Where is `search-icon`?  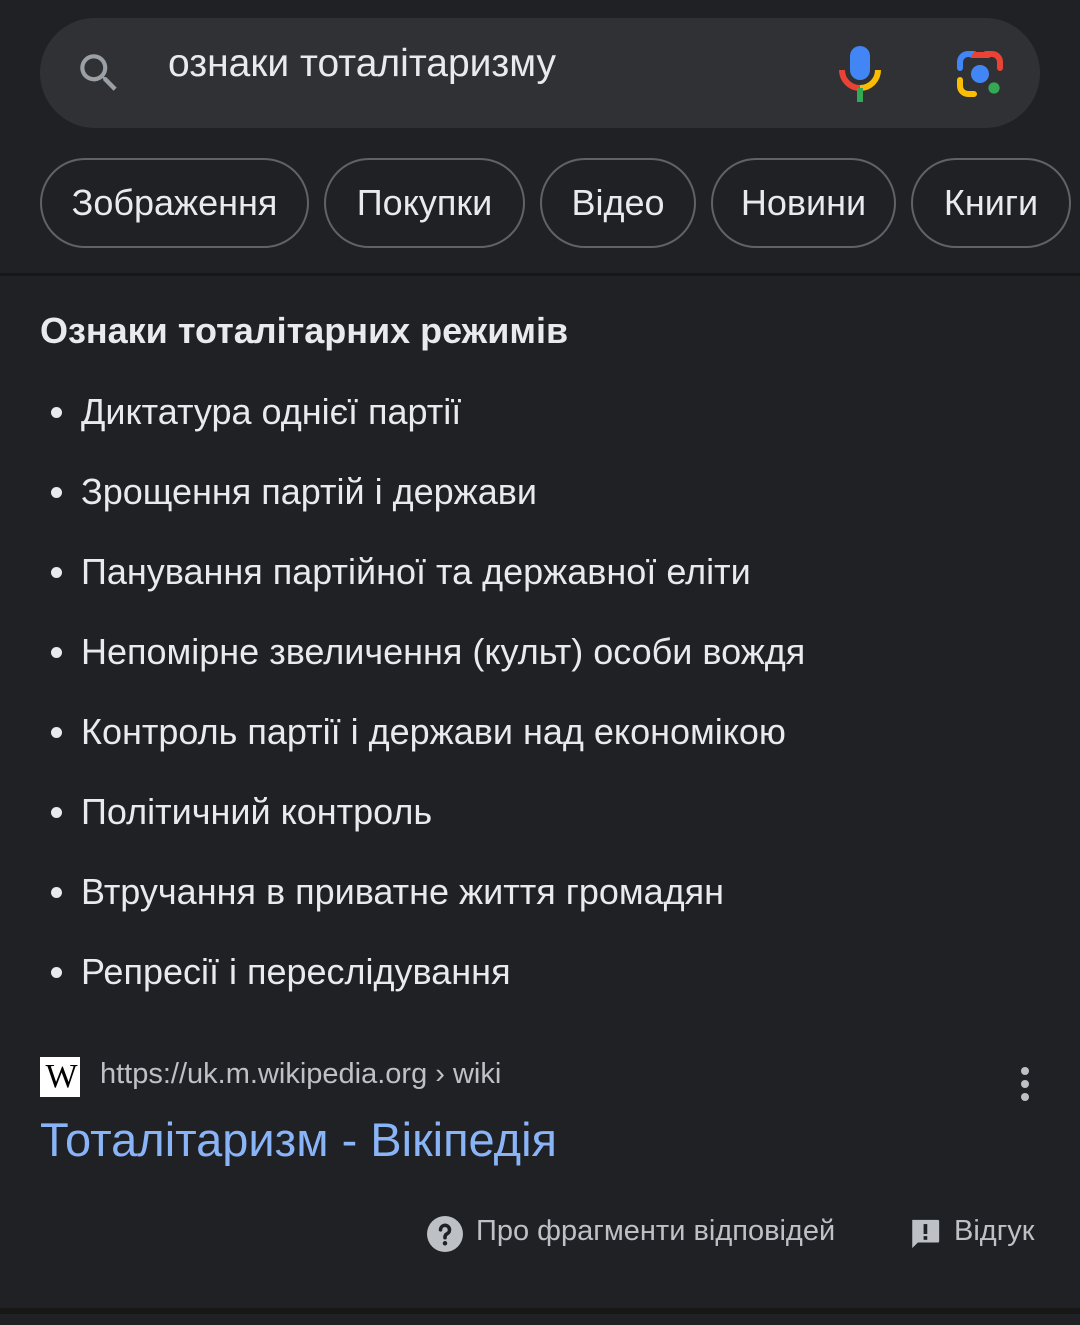
search-icon is located at coordinates (99, 73).